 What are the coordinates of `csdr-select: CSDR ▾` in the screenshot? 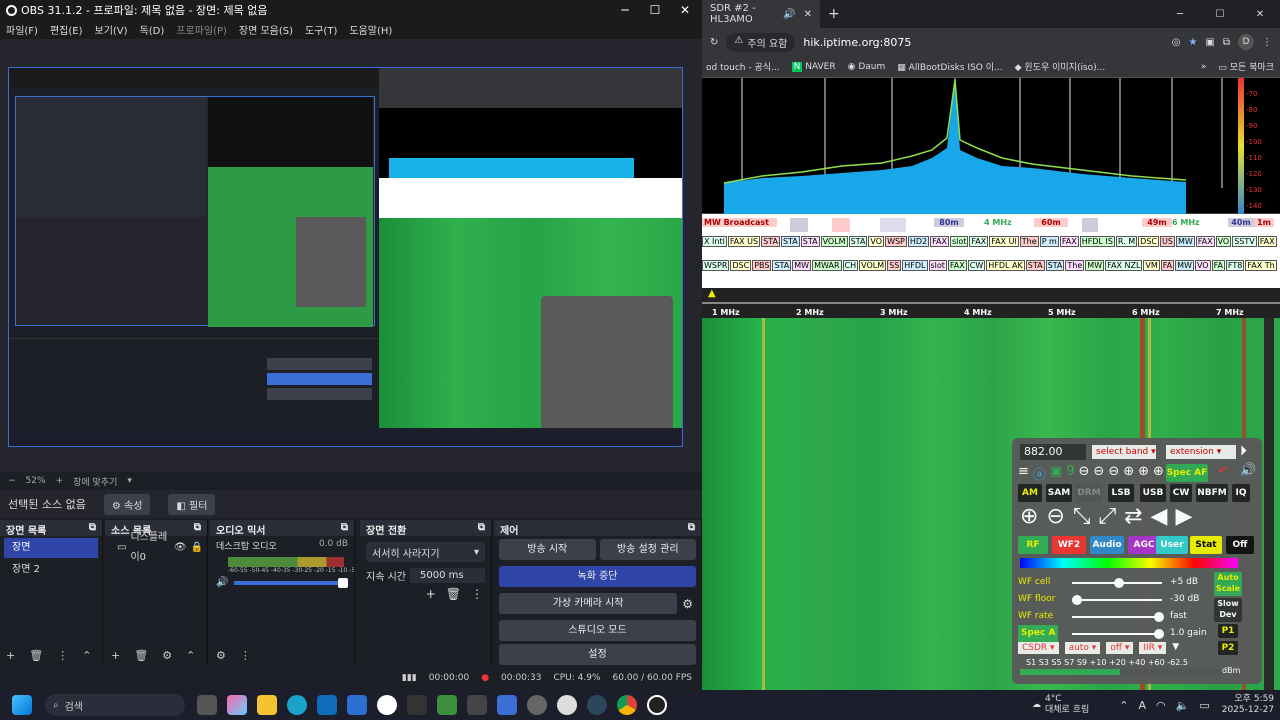 It's located at (1038, 648).